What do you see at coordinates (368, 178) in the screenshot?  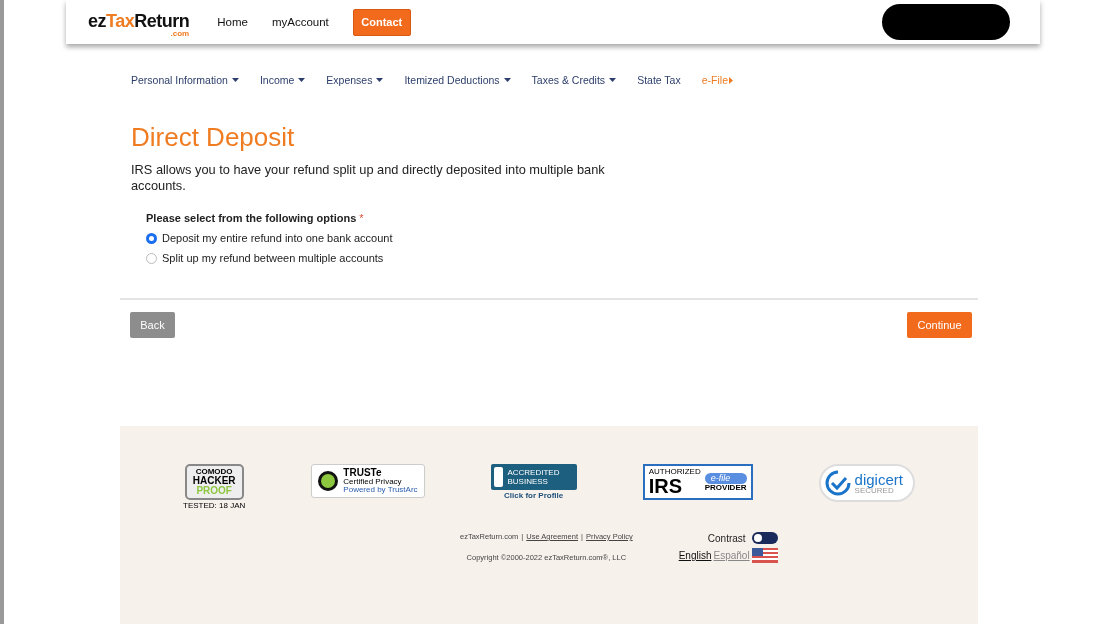 I see `intro-text: IRS allows you to have your refund split up and directly deposited into multiple bank accounts.` at bounding box center [368, 178].